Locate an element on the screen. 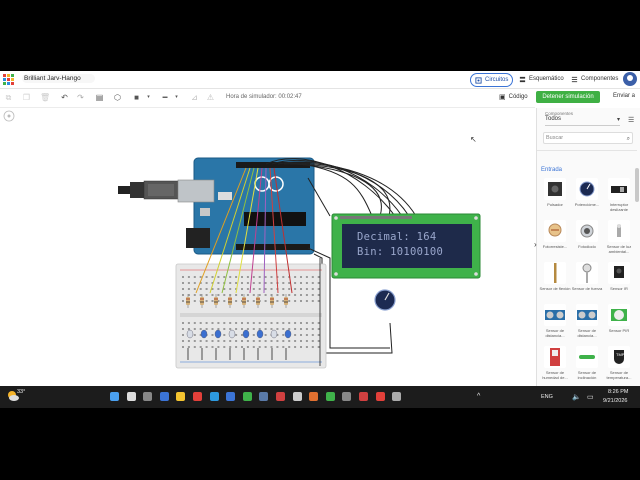  tab-circuits: Circuitos is located at coordinates (492, 80).